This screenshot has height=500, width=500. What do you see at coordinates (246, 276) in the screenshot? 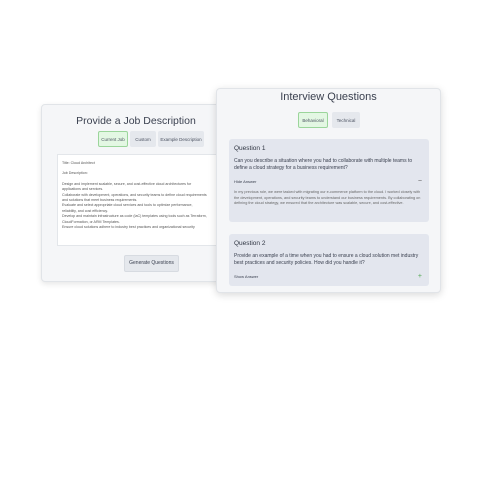
I see `toggle-label: Show Answer` at bounding box center [246, 276].